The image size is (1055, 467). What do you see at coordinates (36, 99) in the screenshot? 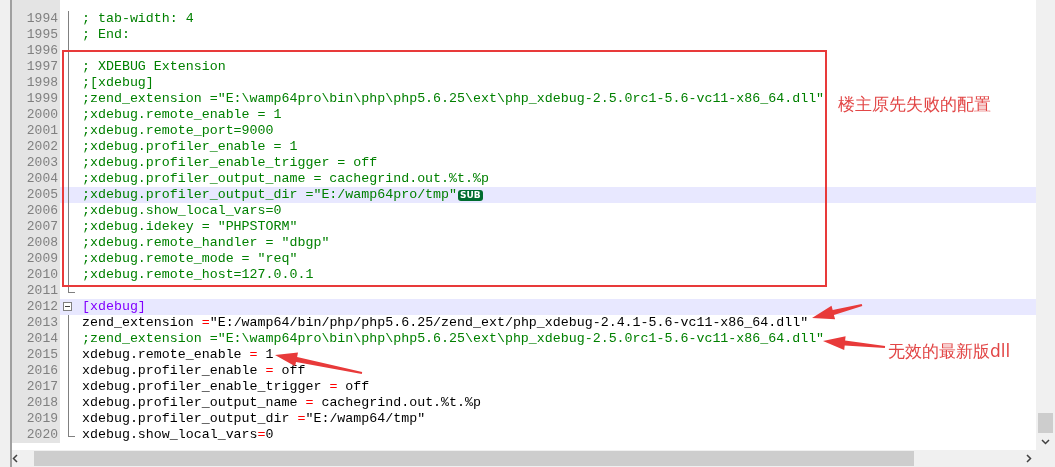
I see `line-number: 1999` at bounding box center [36, 99].